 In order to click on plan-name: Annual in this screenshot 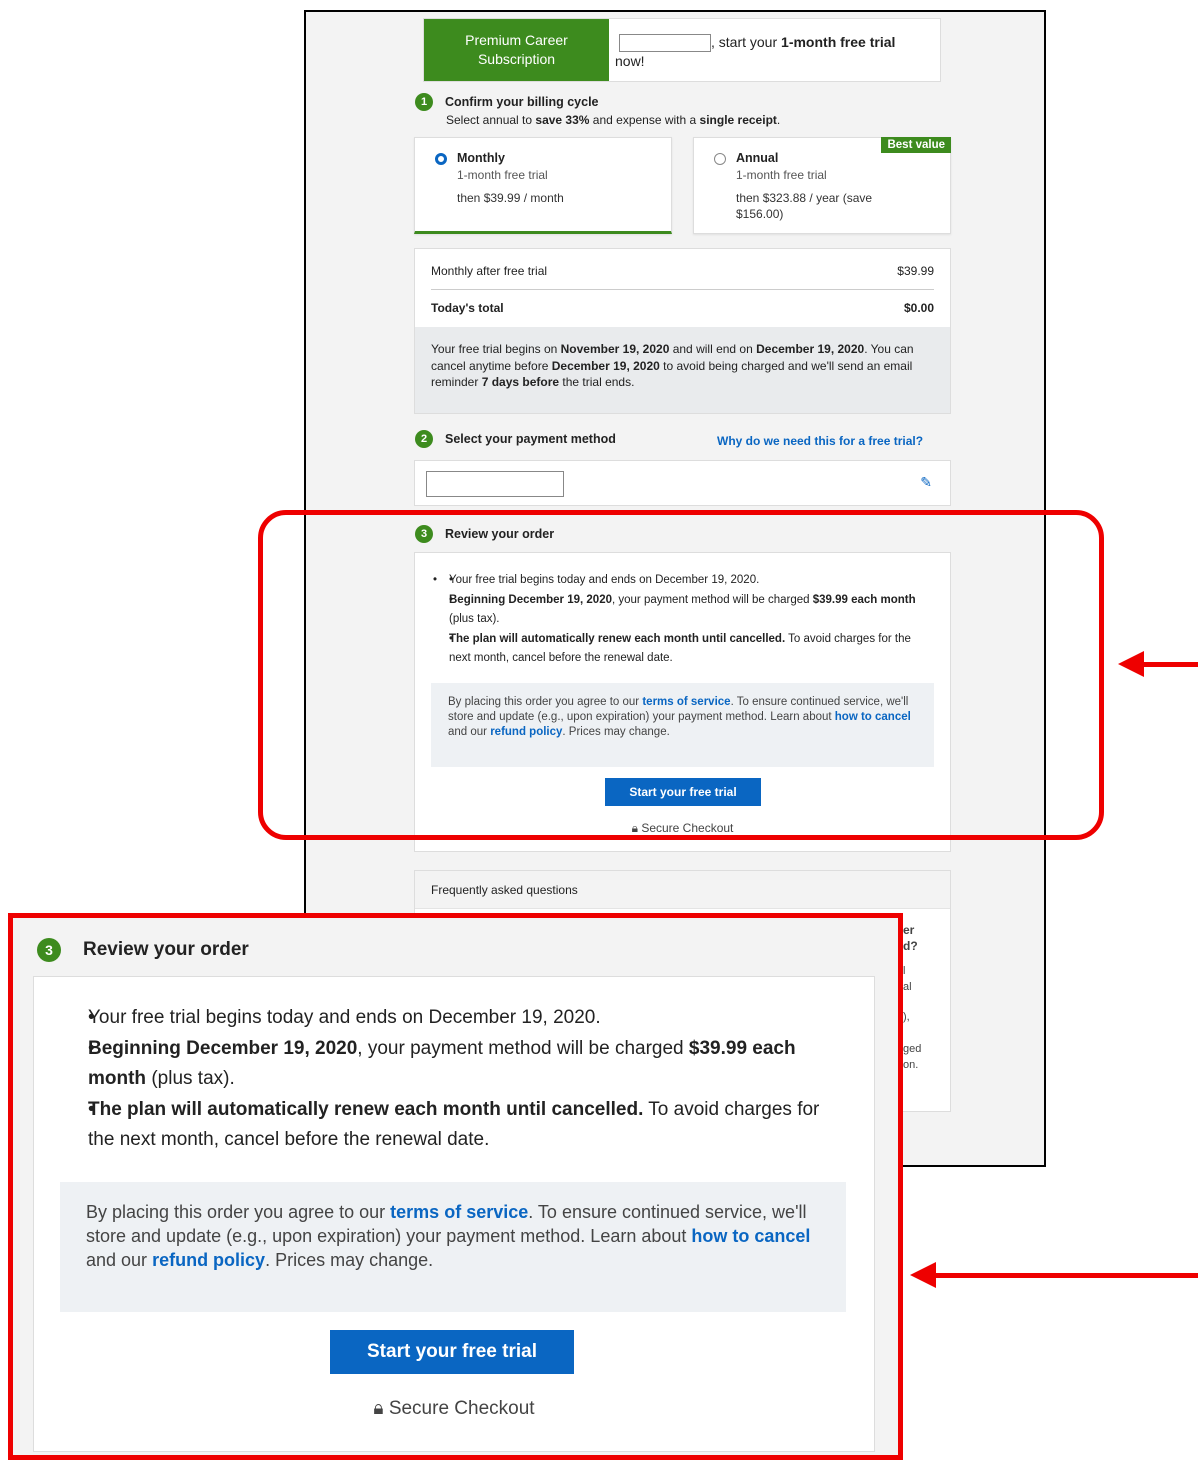, I will do `click(757, 158)`.